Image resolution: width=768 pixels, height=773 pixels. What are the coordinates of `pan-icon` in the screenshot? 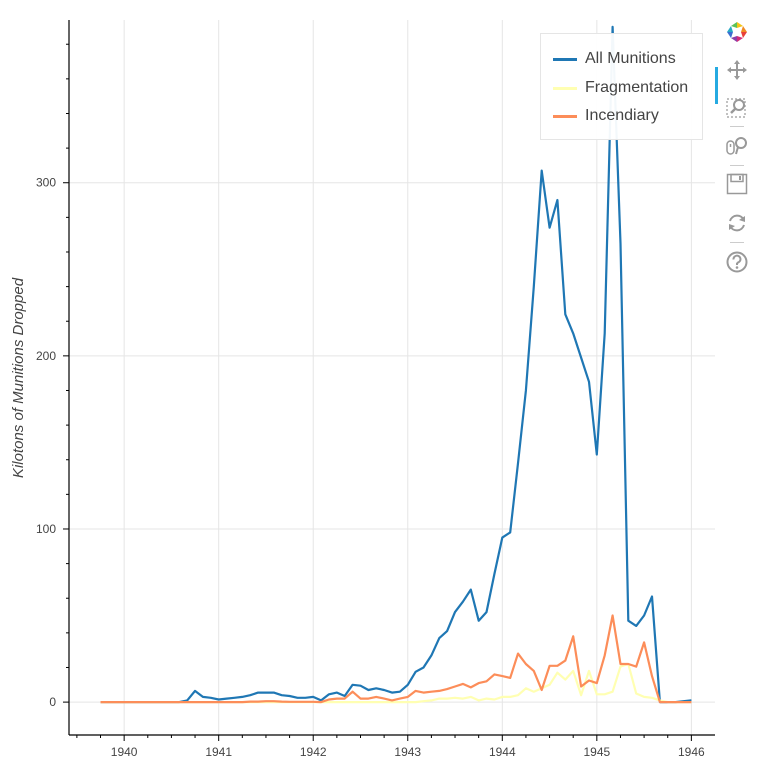 It's located at (737, 70).